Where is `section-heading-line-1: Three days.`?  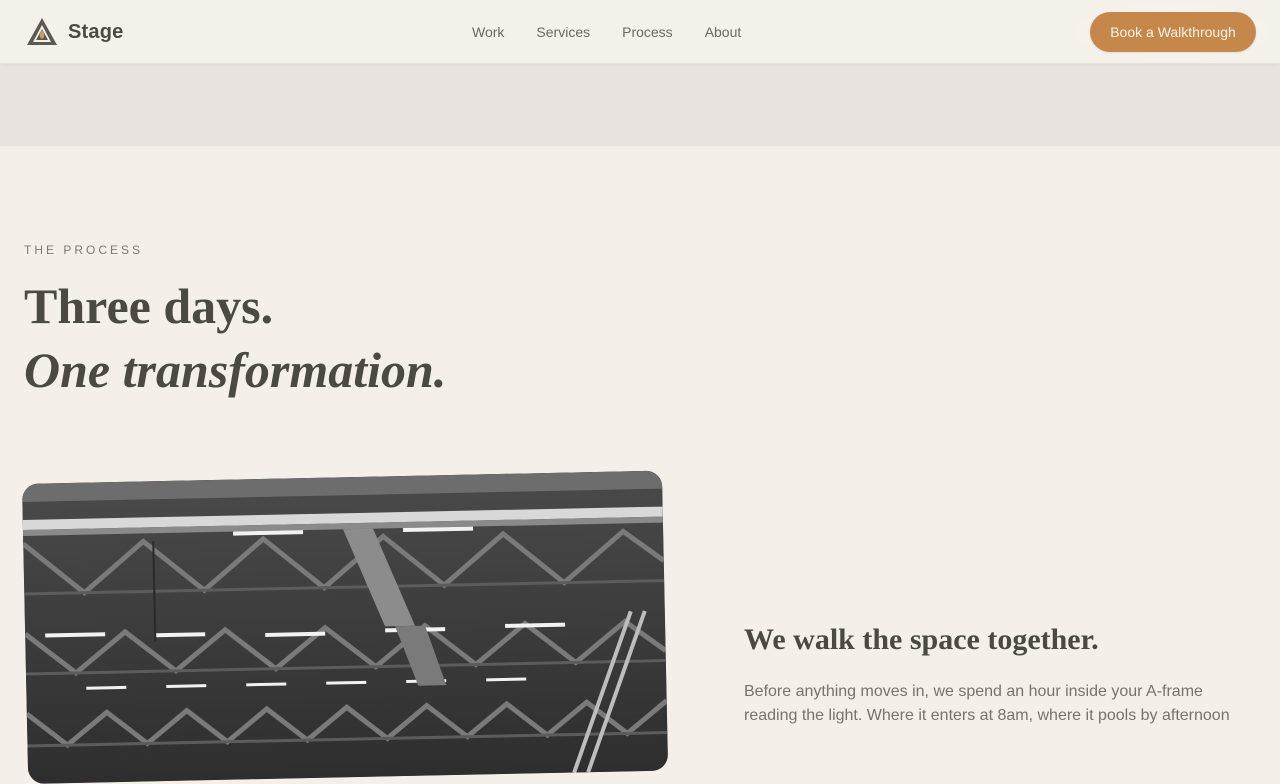
section-heading-line-1: Three days. is located at coordinates (149, 306).